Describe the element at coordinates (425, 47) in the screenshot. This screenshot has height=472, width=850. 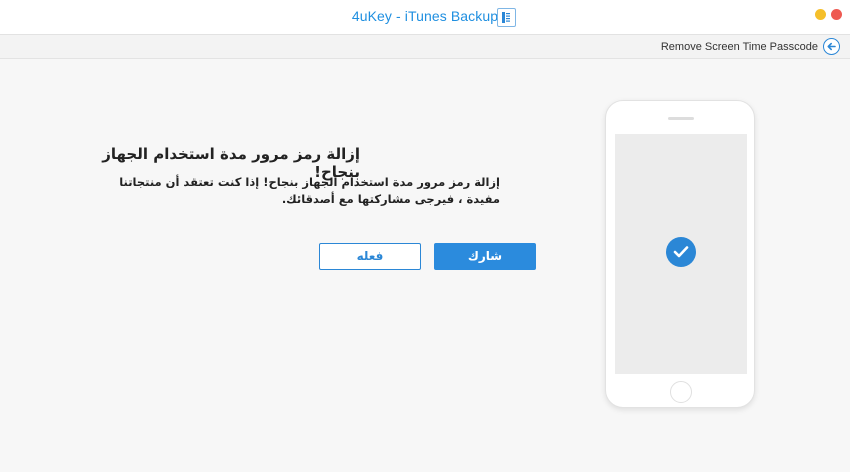
I see `sub-header: Remove Screen Time Passcode` at that location.